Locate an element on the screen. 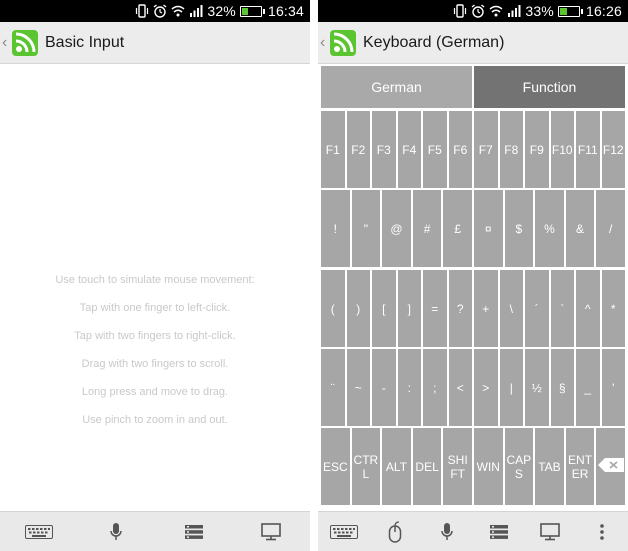 The image size is (628, 551). key: ENT ER is located at coordinates (580, 466).